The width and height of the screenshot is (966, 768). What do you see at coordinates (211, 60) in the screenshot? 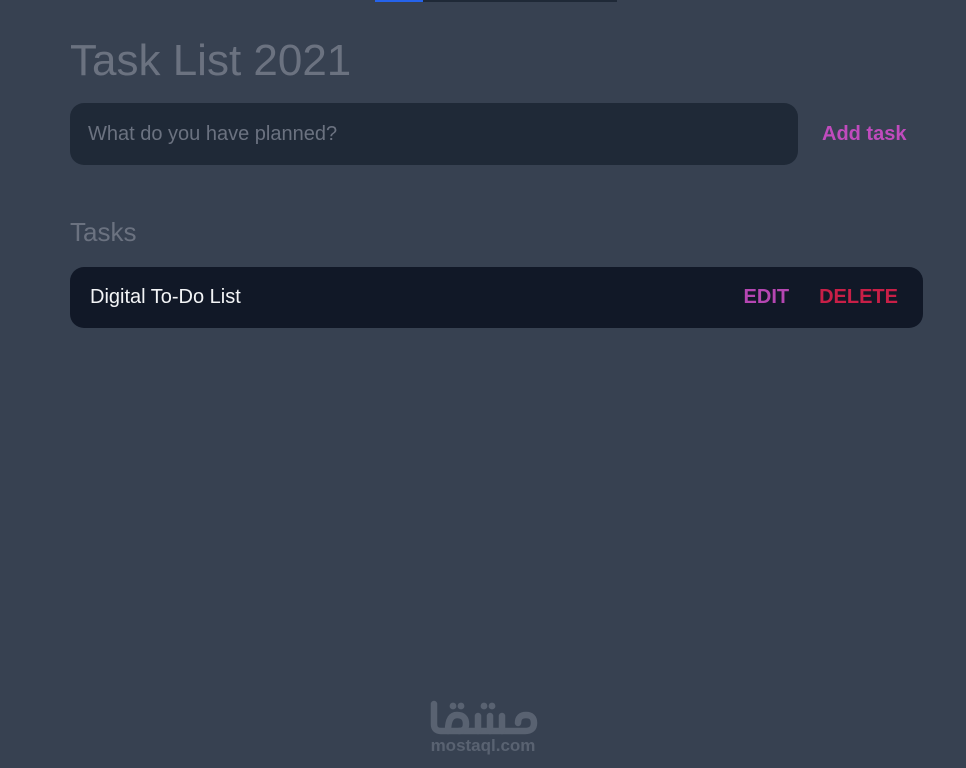
I see `page-title: Task List 2021` at bounding box center [211, 60].